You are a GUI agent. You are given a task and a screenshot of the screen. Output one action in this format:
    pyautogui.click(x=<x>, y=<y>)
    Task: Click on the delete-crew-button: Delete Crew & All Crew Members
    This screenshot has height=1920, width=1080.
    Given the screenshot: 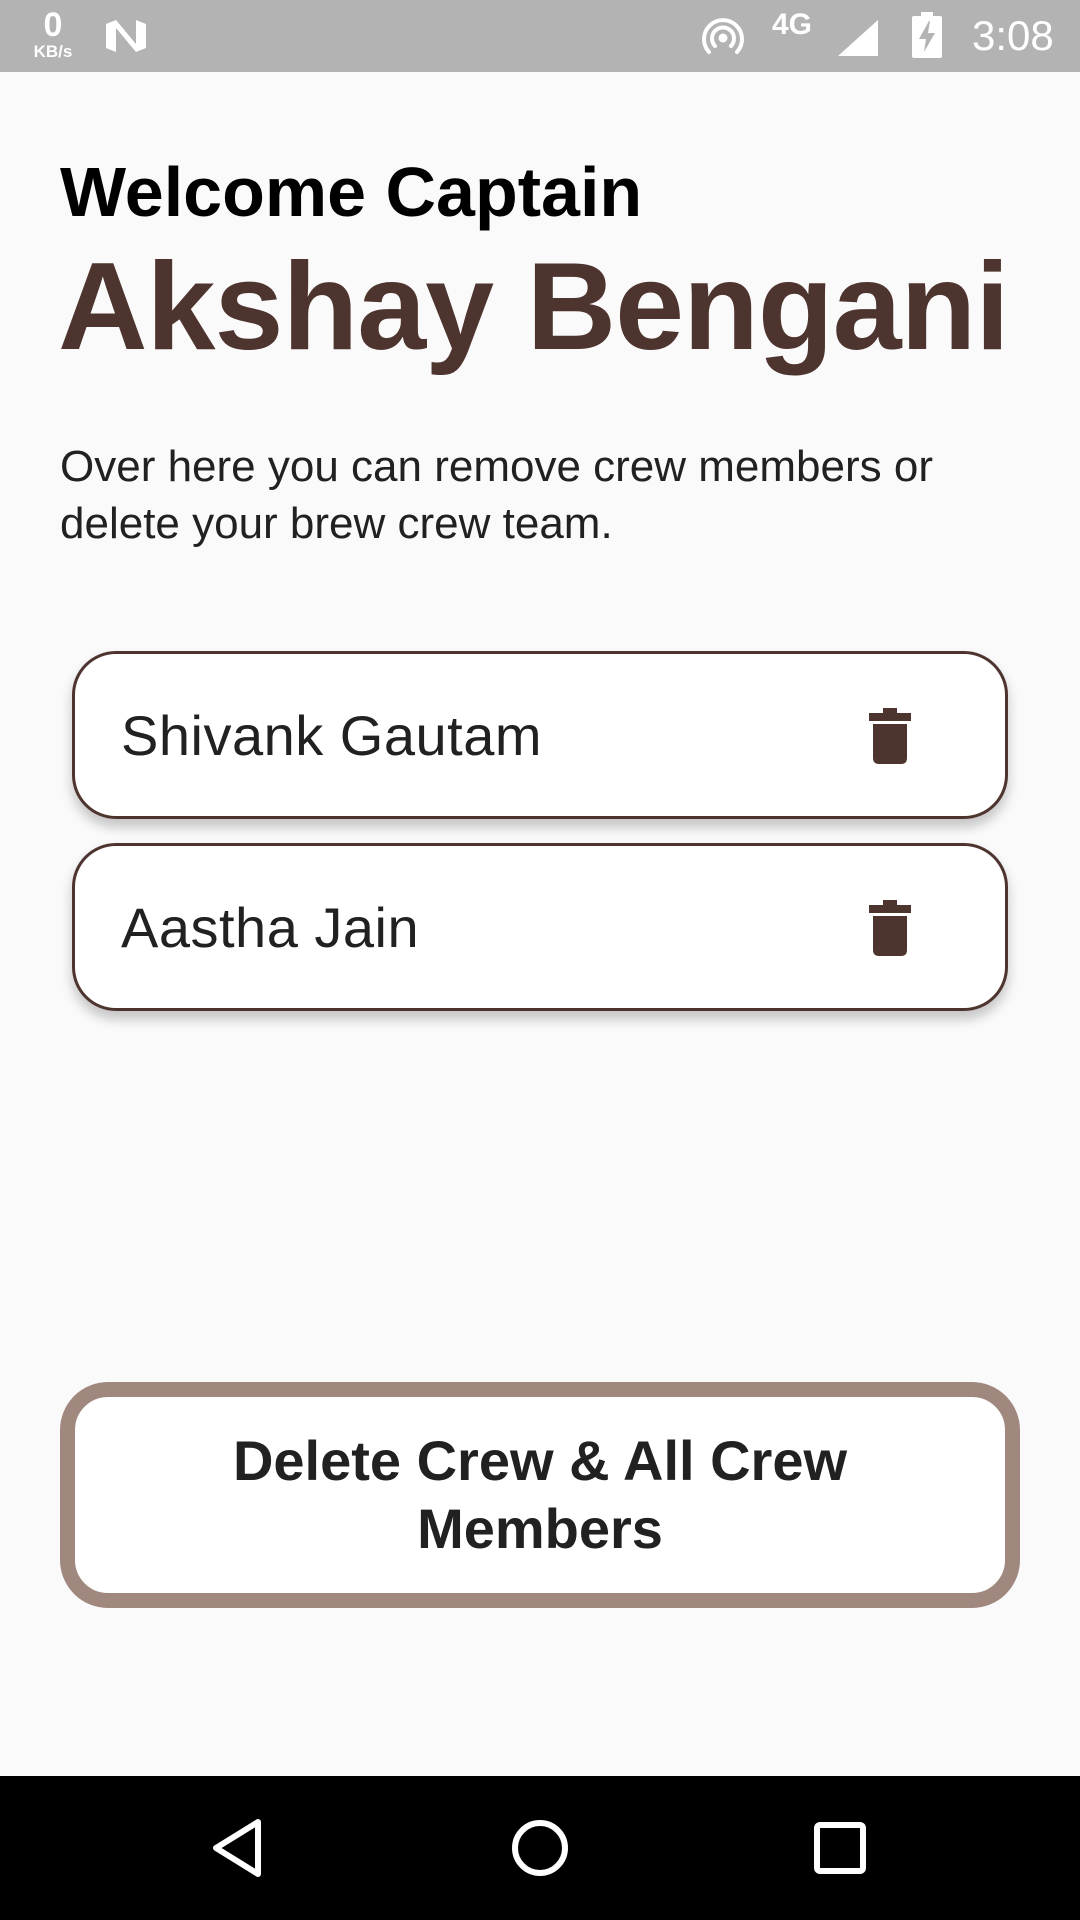 What is the action you would take?
    pyautogui.click(x=540, y=1495)
    